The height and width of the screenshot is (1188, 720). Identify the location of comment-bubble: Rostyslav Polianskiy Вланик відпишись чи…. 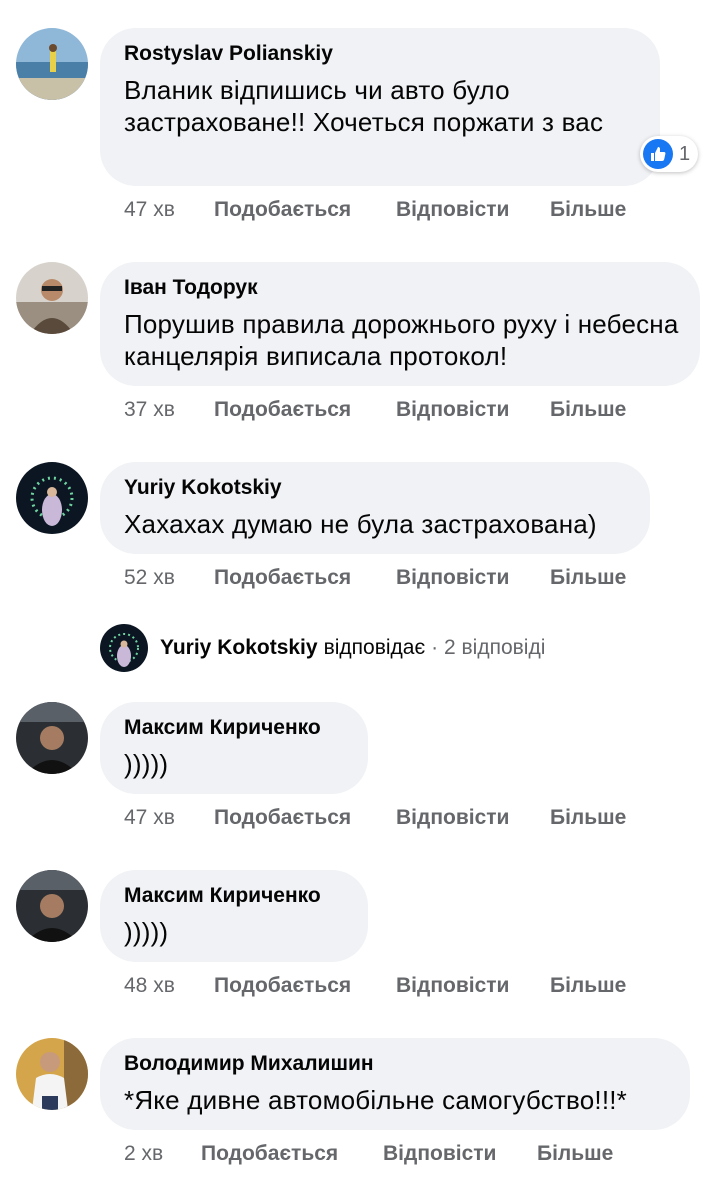
(380, 107).